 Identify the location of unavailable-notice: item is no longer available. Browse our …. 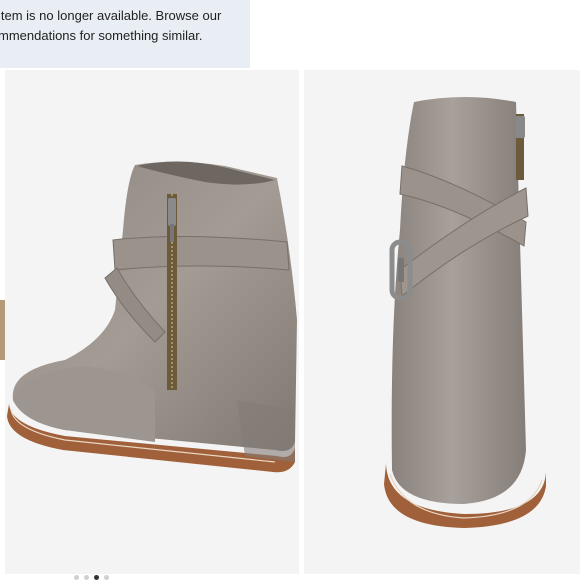
(125, 34).